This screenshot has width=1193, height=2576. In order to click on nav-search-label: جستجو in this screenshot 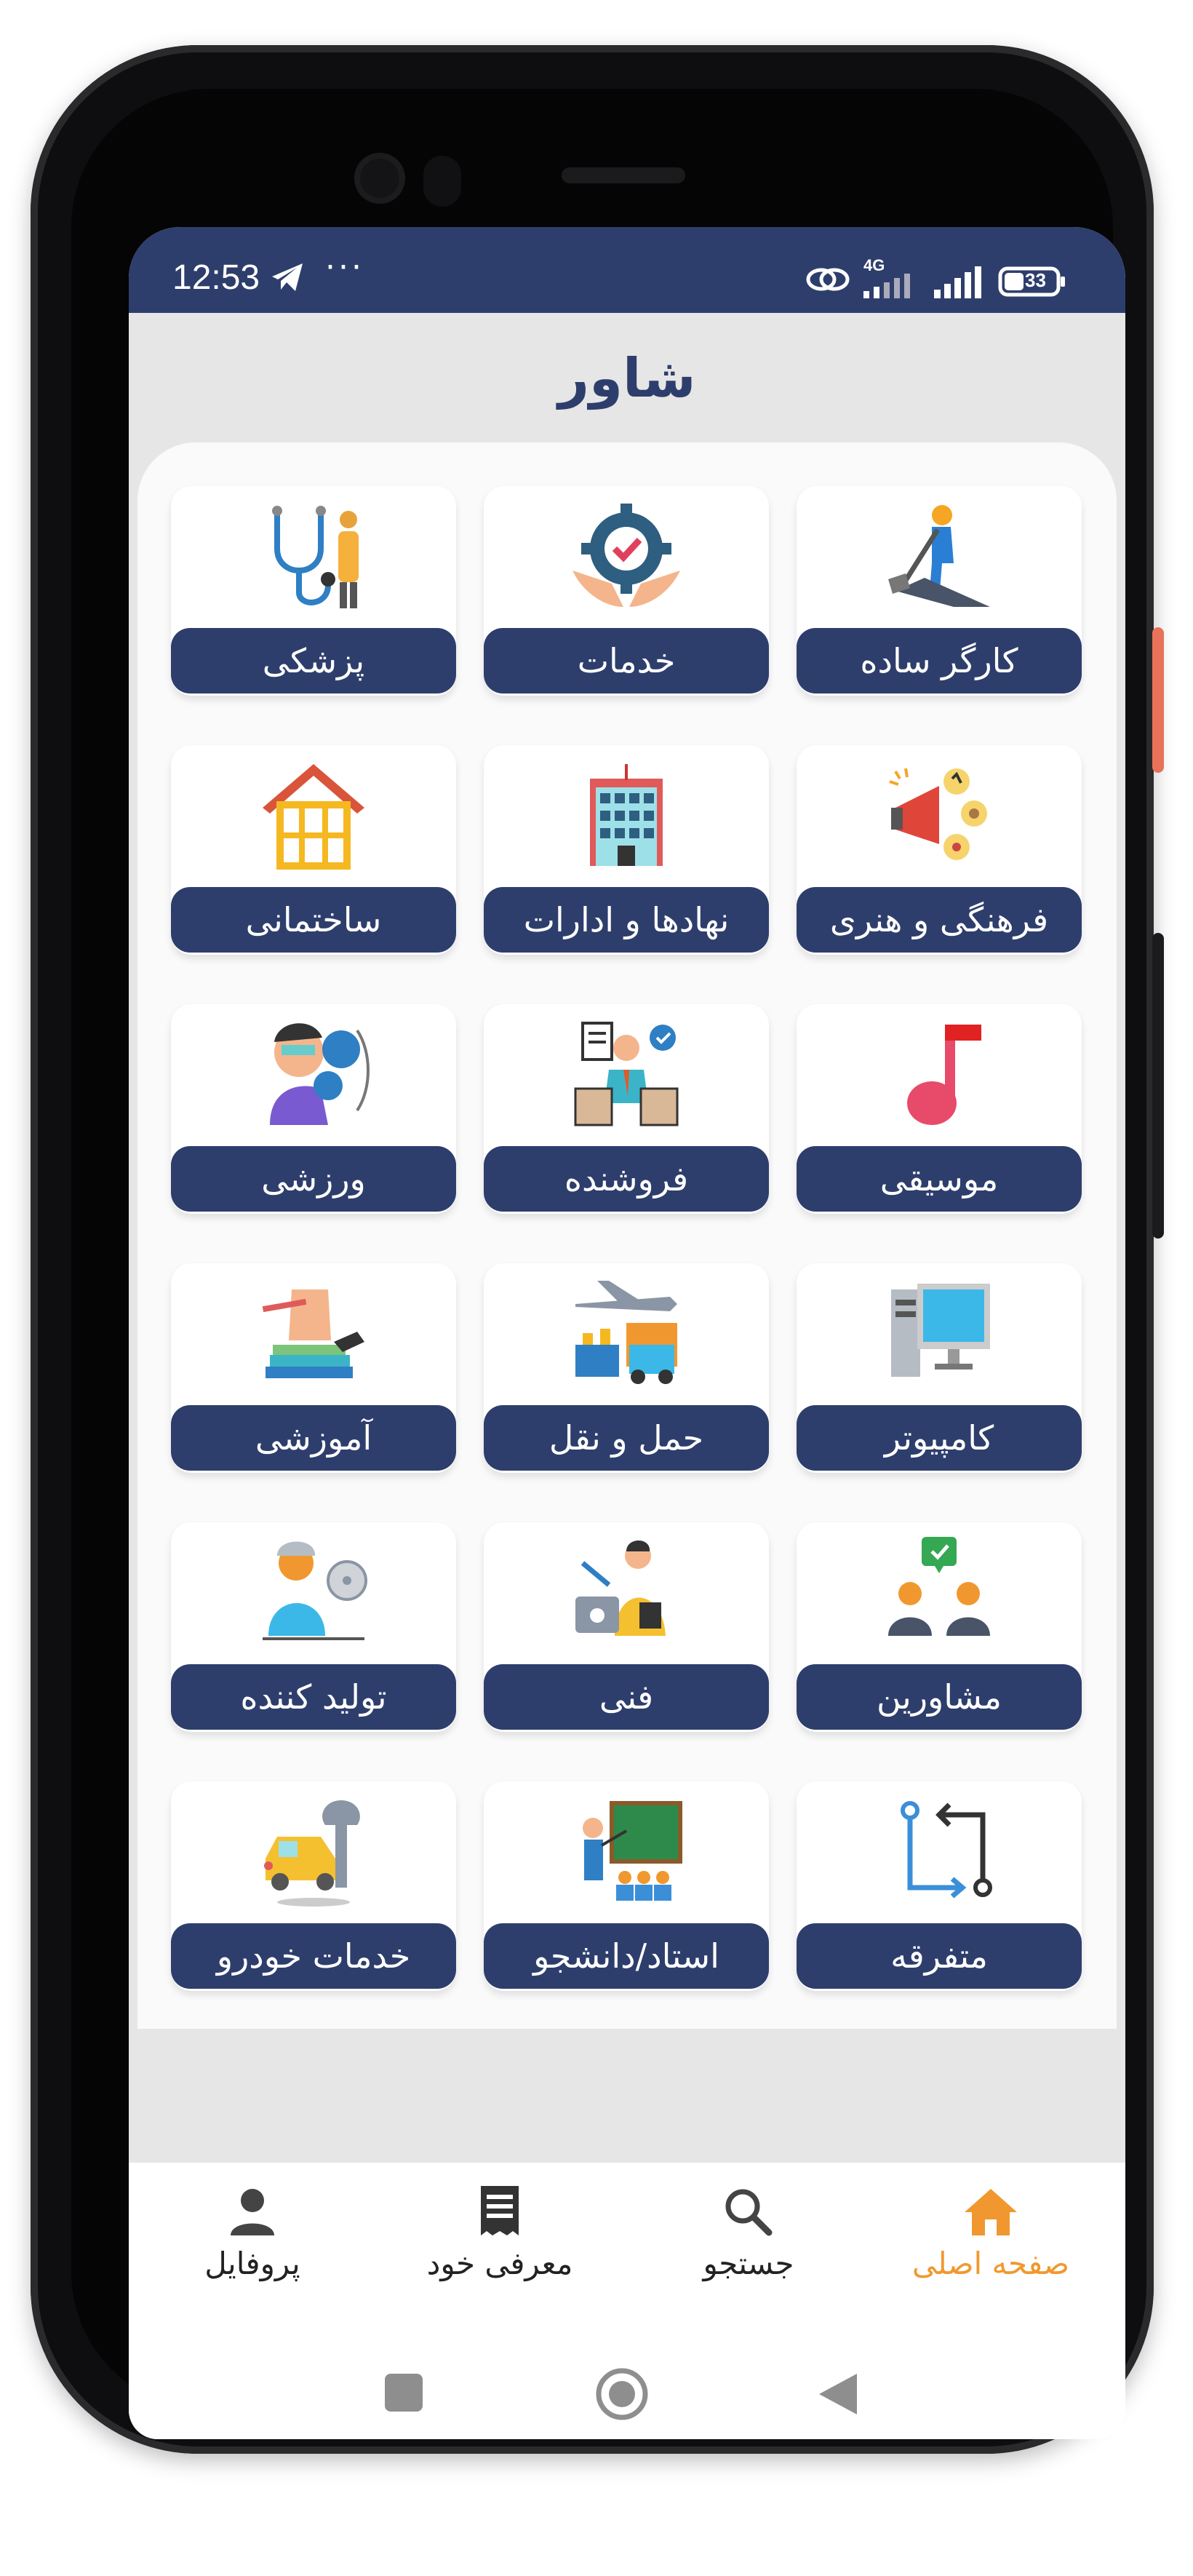, I will do `click(748, 2263)`.